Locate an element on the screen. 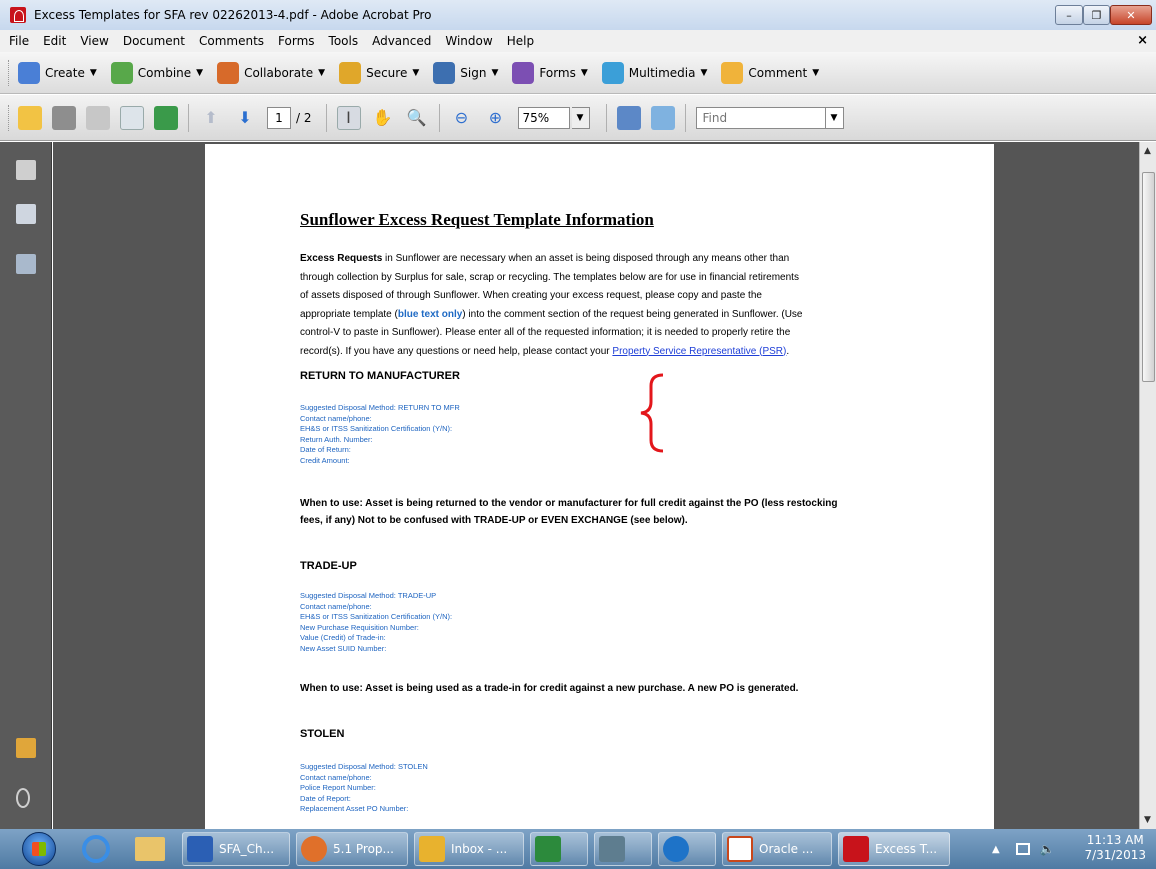 Image resolution: width=1156 pixels, height=869 pixels. scroll-up-icon: ▲ is located at coordinates (1147, 151).